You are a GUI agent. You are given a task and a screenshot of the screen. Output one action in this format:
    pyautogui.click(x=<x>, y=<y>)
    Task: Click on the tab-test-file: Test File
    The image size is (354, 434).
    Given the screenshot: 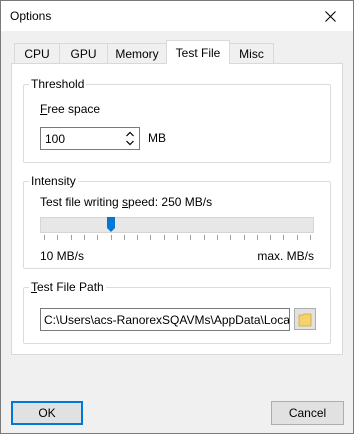 What is the action you would take?
    pyautogui.click(x=198, y=52)
    